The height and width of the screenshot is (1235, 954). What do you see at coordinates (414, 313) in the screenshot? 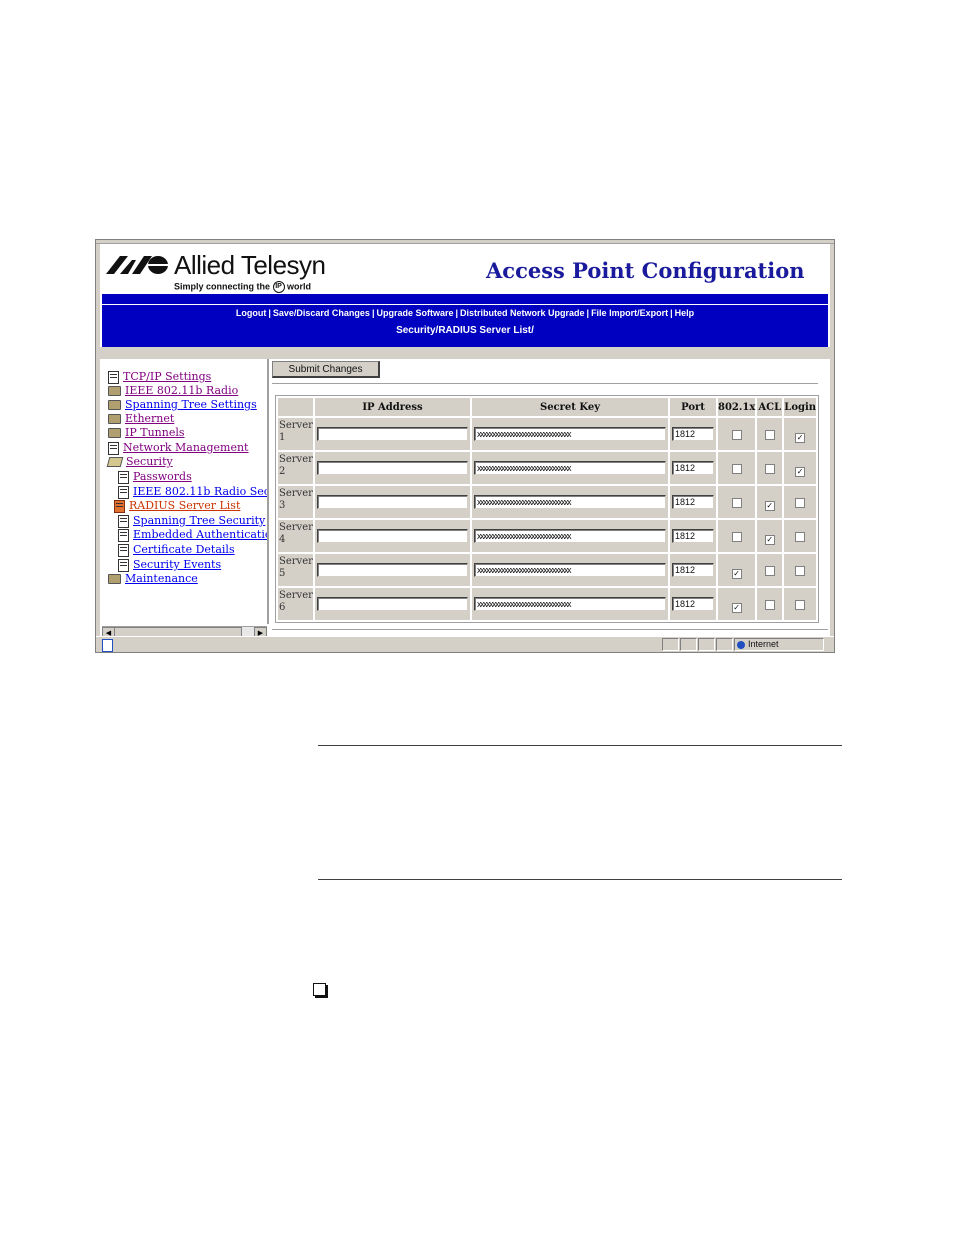
I see `nav-upgrade-software-link: Upgrade Software` at bounding box center [414, 313].